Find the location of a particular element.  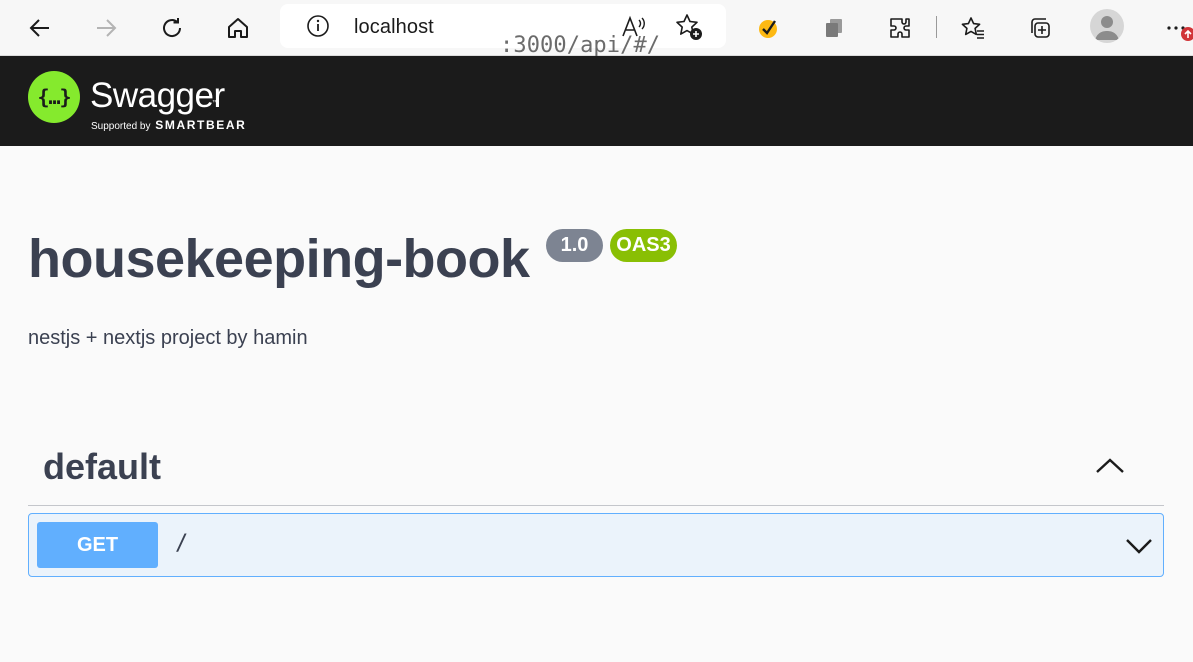

collections-icon is located at coordinates (1040, 28).